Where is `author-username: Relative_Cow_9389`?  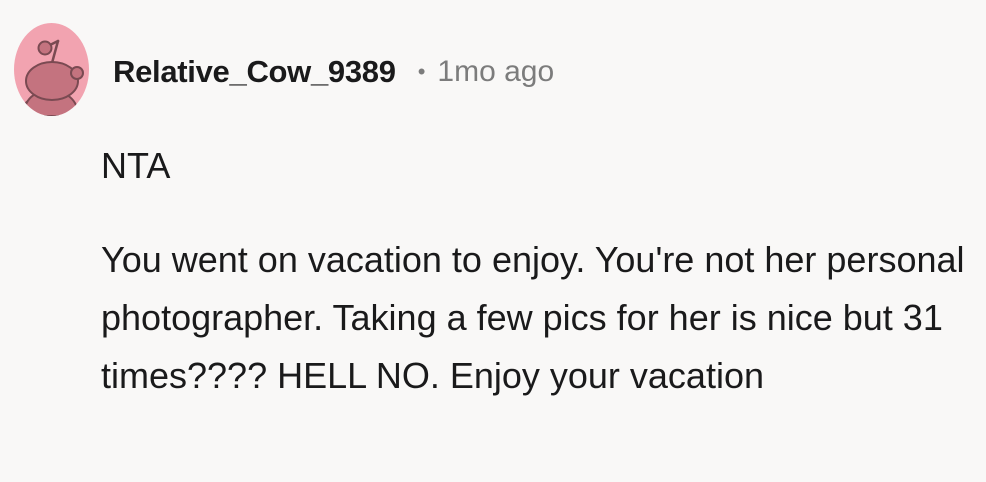
author-username: Relative_Cow_9389 is located at coordinates (254, 72).